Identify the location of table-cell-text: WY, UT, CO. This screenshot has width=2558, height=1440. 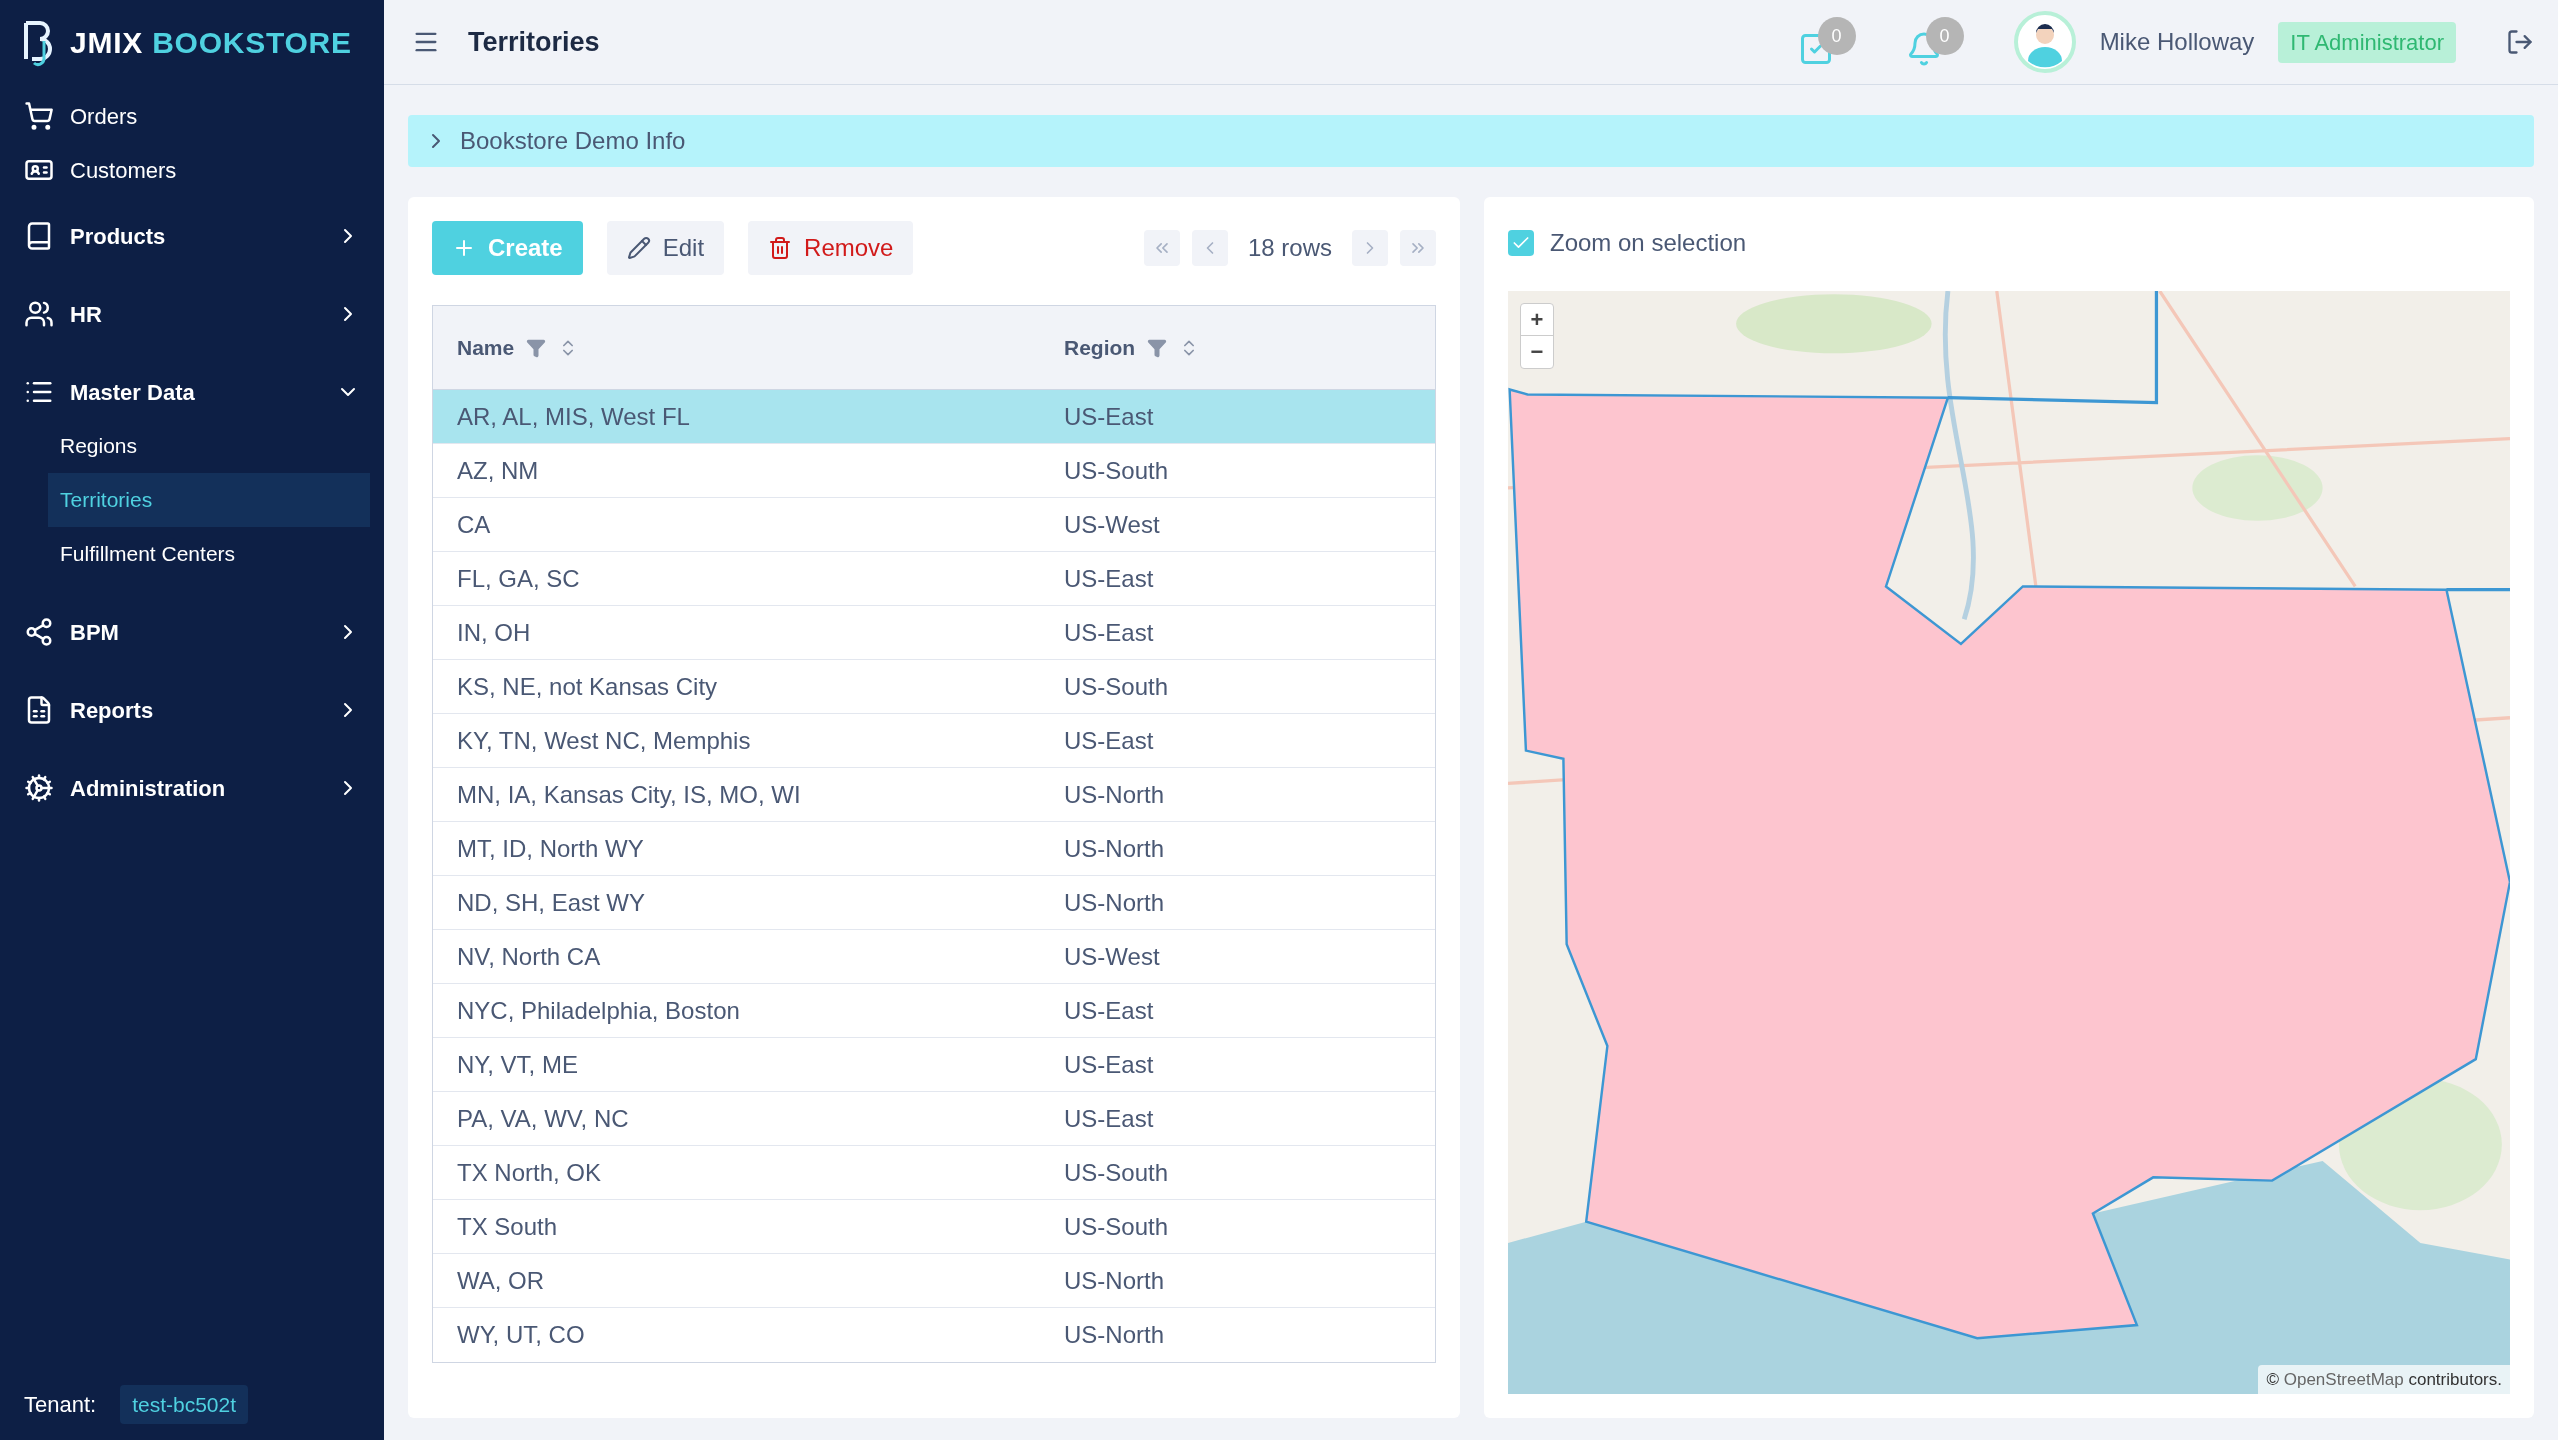
(521, 1335).